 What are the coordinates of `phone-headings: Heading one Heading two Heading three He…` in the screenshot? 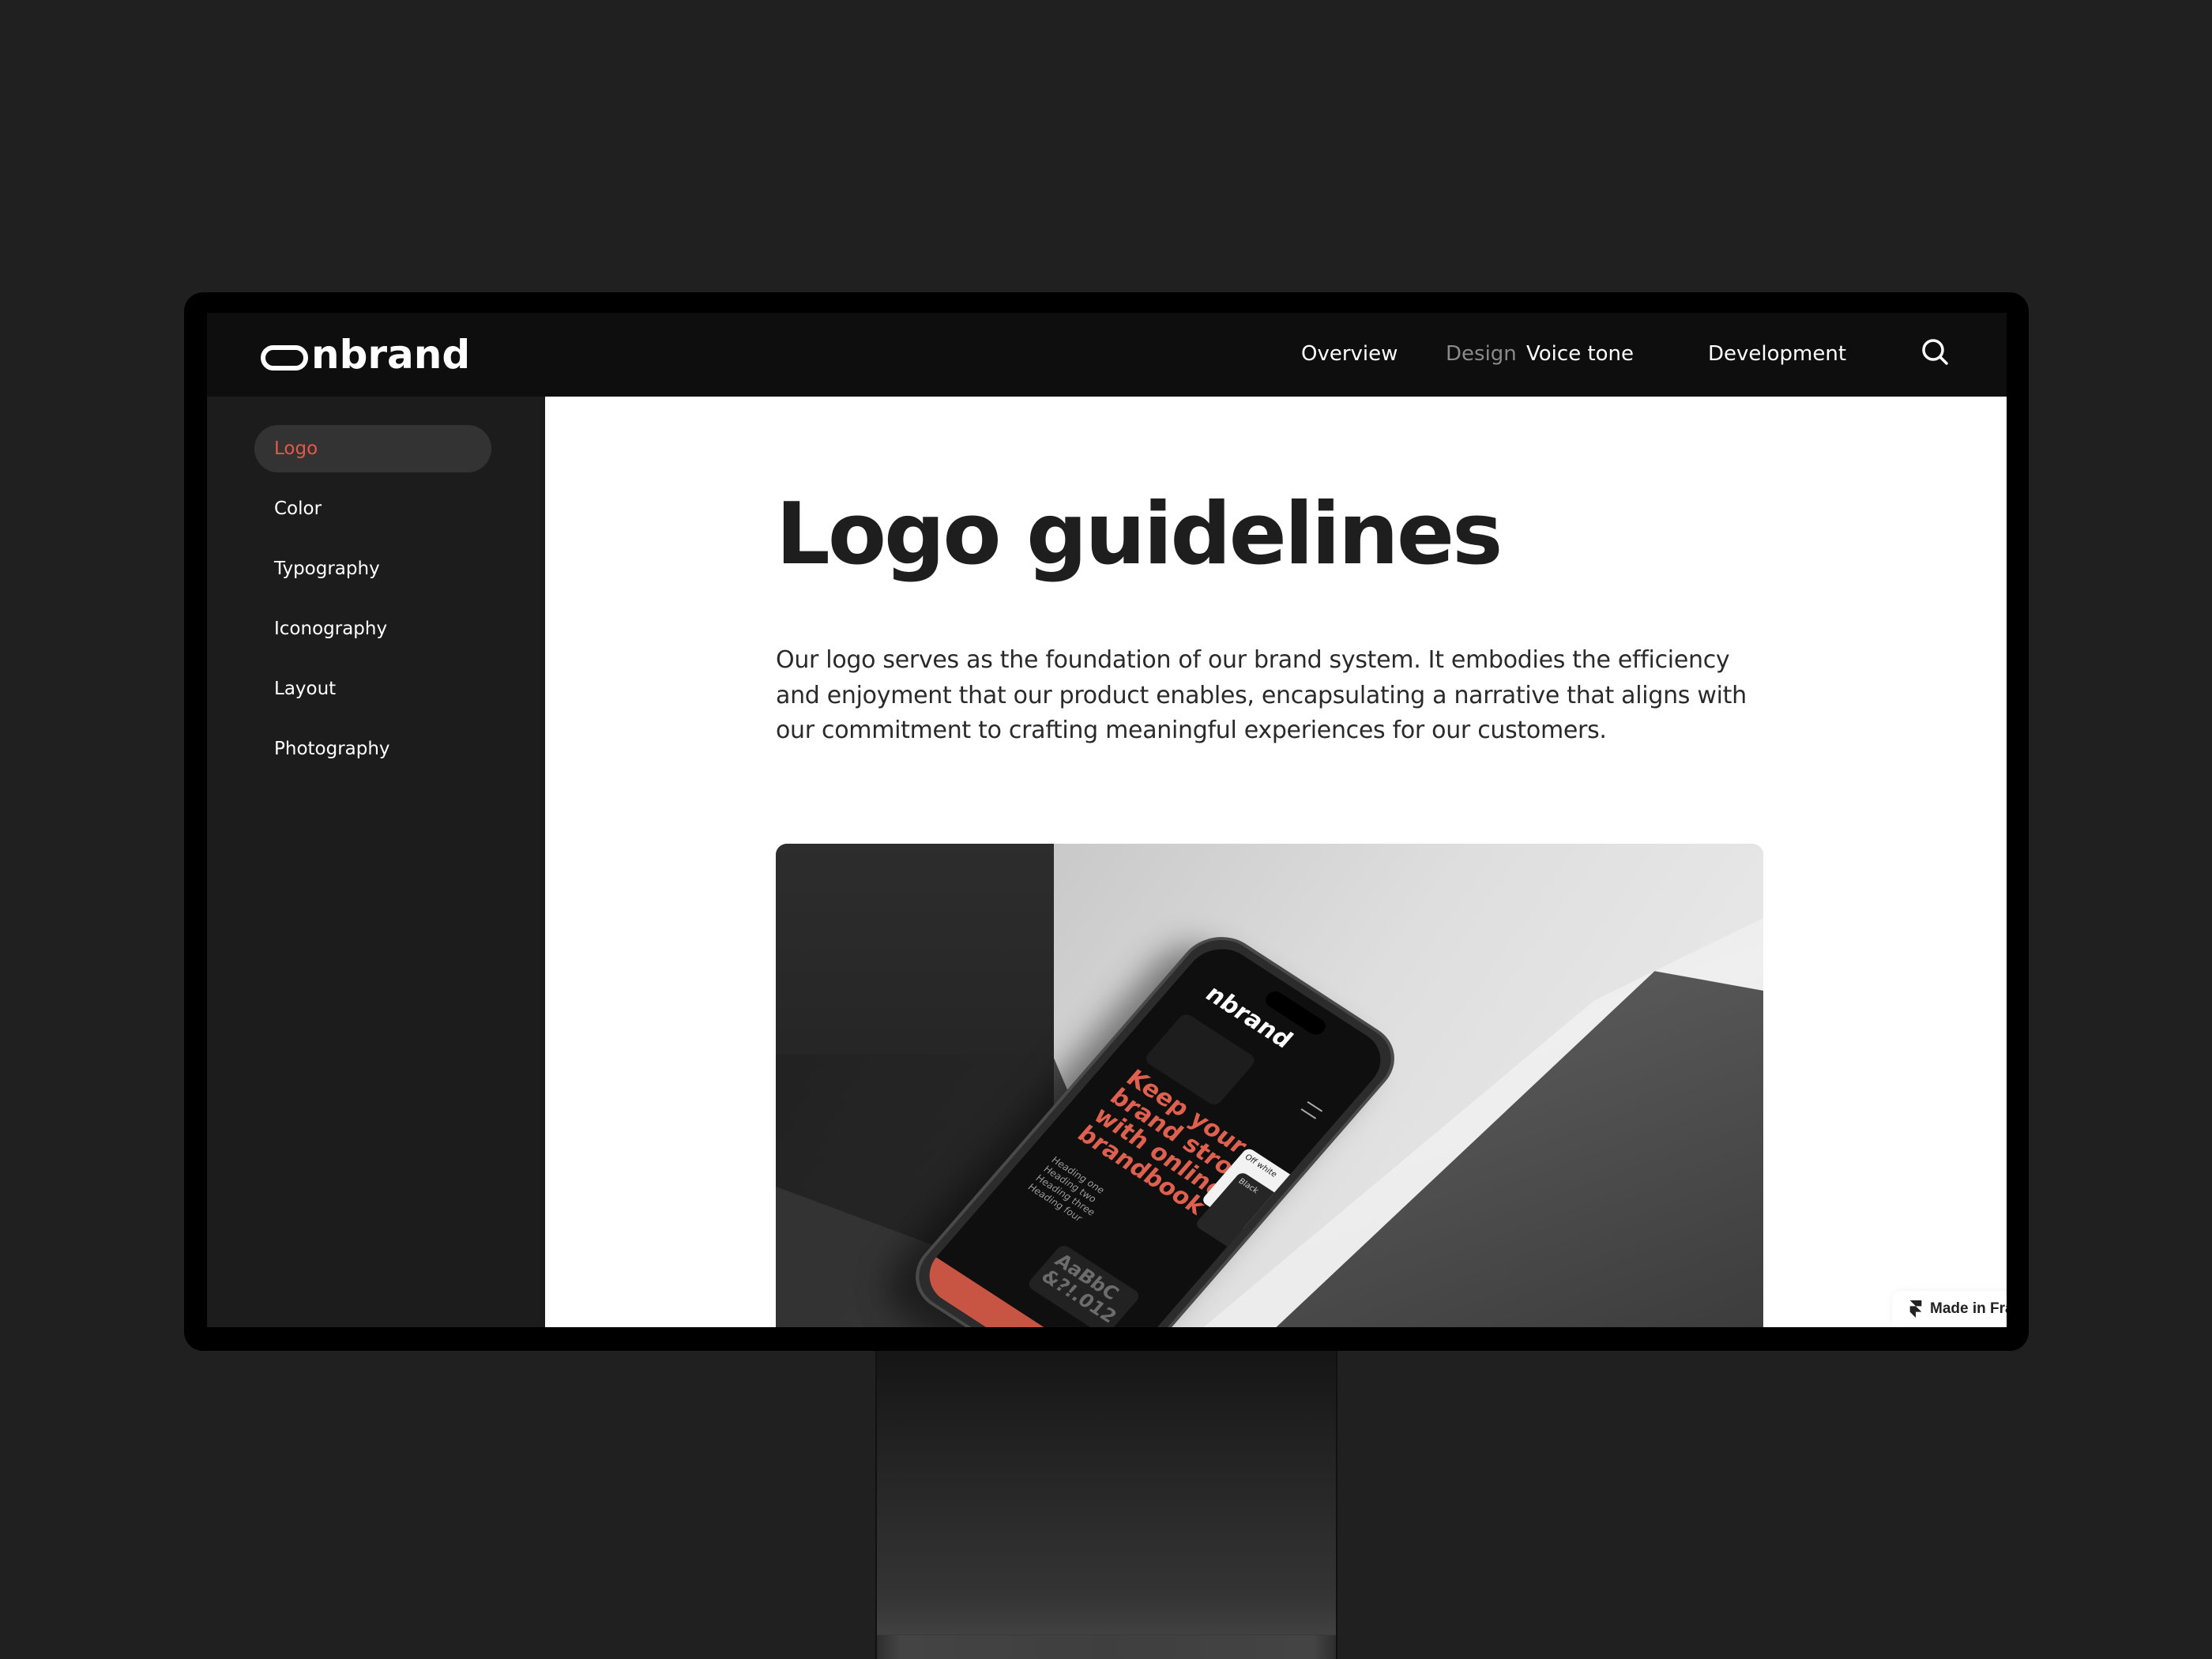 It's located at (1069, 1190).